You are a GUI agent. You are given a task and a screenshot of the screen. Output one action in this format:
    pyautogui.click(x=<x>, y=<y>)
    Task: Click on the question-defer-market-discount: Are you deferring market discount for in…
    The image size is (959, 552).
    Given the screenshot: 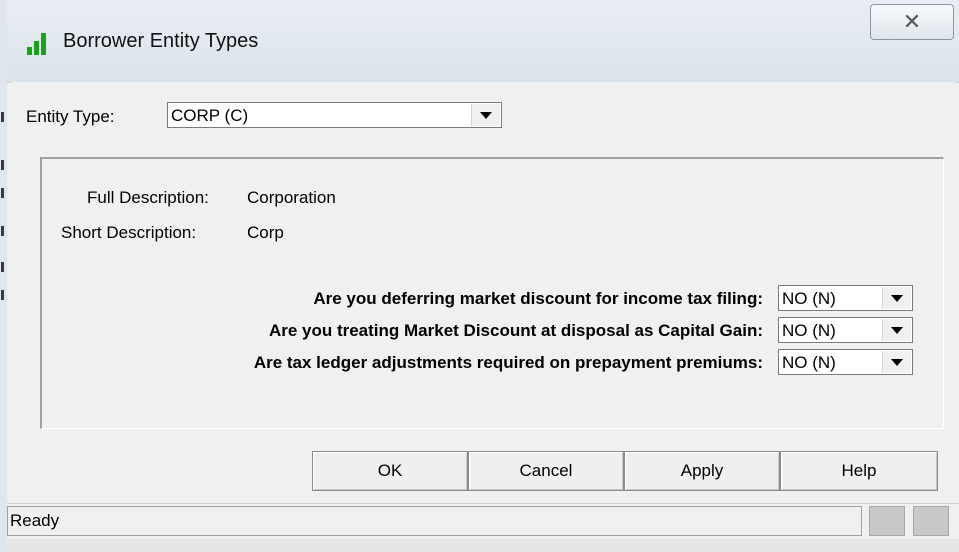 What is the action you would take?
    pyautogui.click(x=538, y=298)
    